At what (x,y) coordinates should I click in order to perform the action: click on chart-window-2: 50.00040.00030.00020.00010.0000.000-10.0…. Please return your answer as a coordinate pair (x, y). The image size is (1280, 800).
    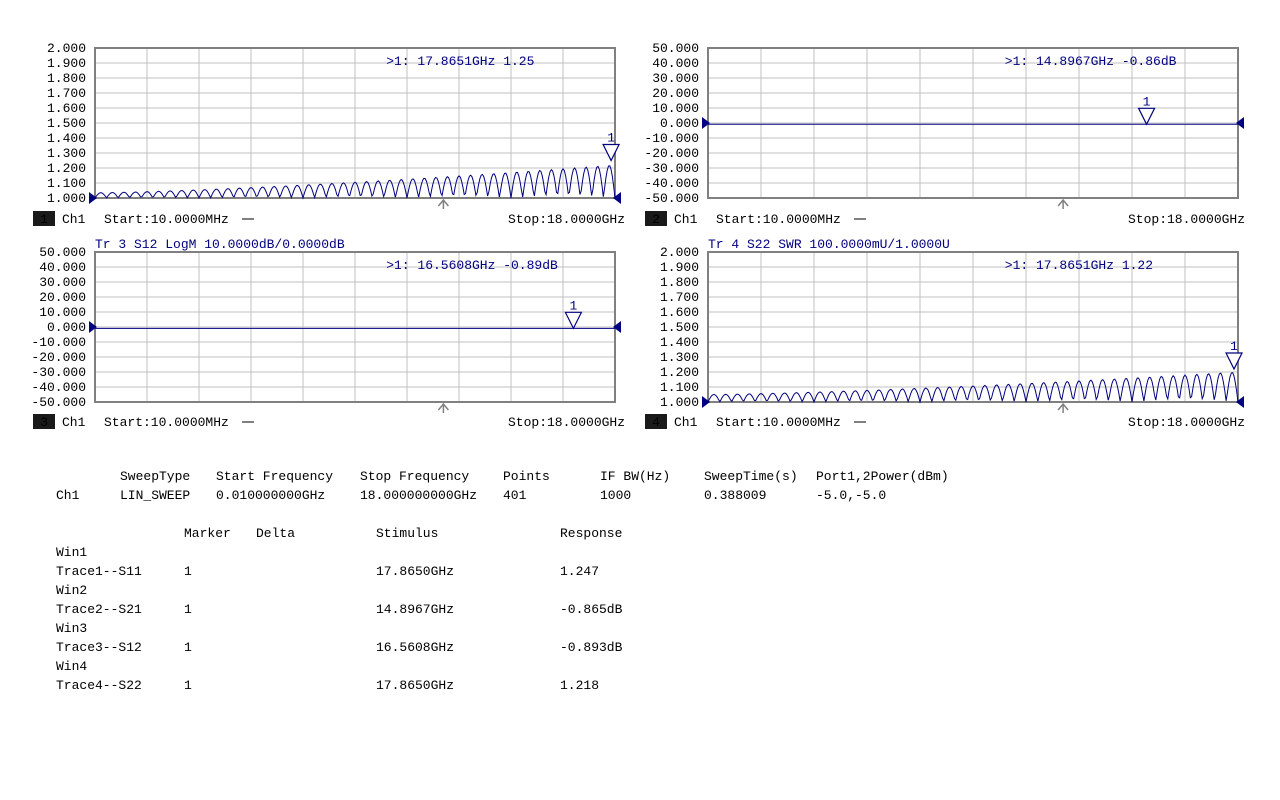
    Looking at the image, I should click on (944, 134).